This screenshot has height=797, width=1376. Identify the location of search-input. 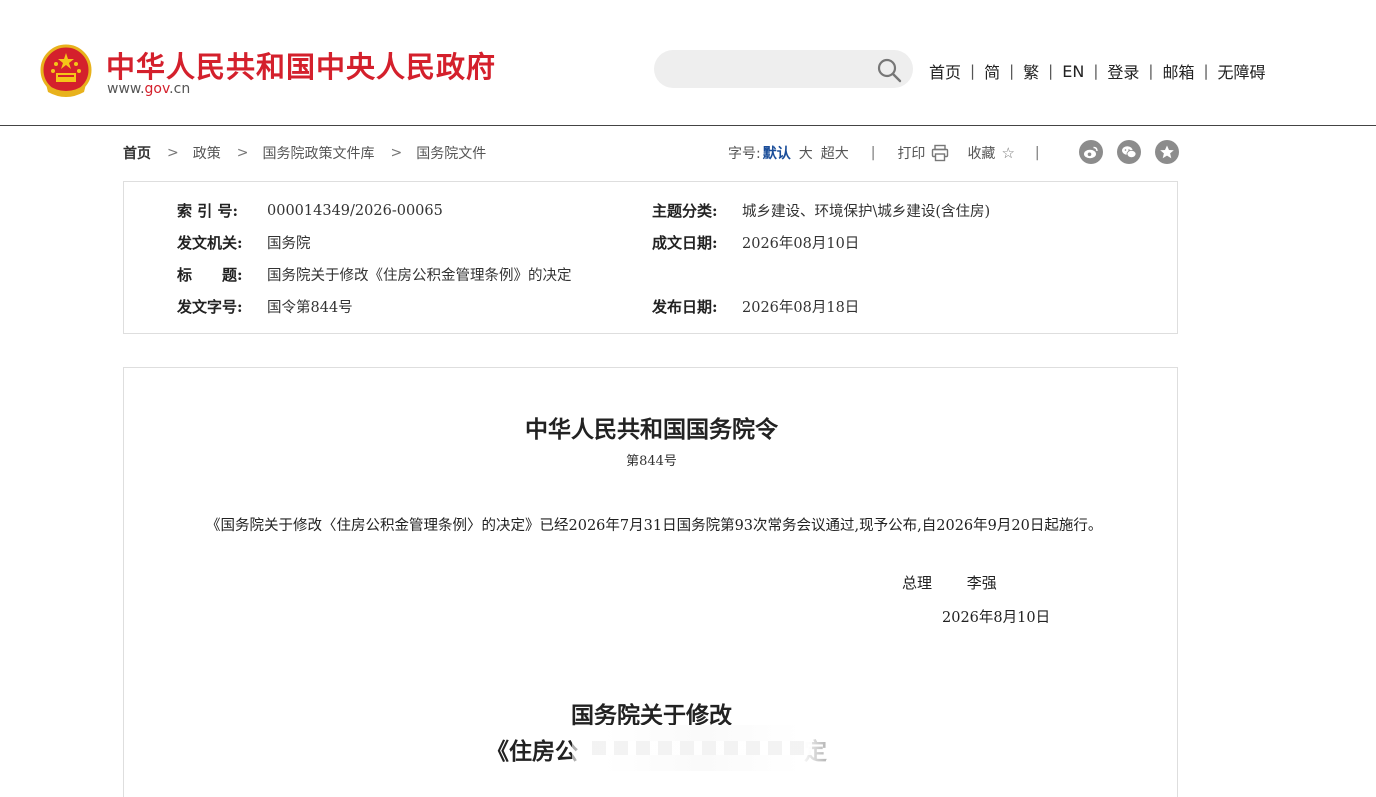
(783, 69).